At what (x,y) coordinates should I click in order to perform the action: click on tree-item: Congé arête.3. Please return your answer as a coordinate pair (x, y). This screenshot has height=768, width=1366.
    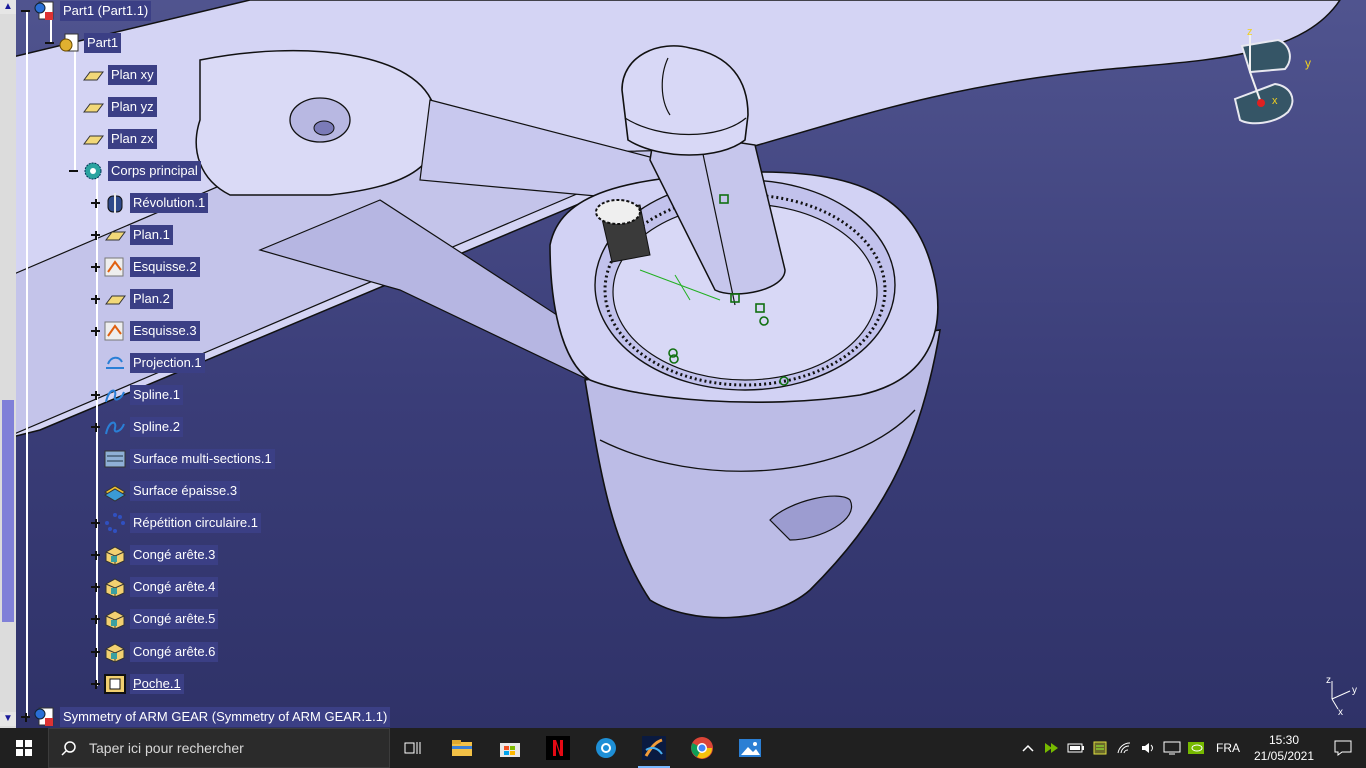
    Looking at the image, I should click on (154, 555).